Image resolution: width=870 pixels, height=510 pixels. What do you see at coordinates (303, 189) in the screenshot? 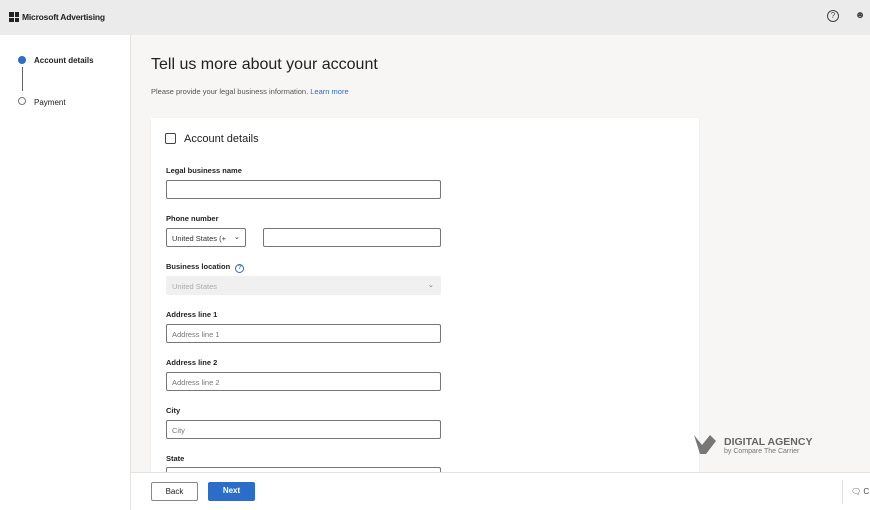
I see `legal-name-input` at bounding box center [303, 189].